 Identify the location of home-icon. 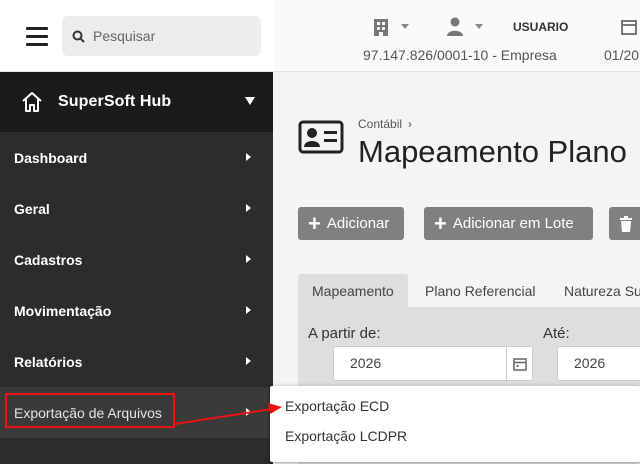
(32, 102).